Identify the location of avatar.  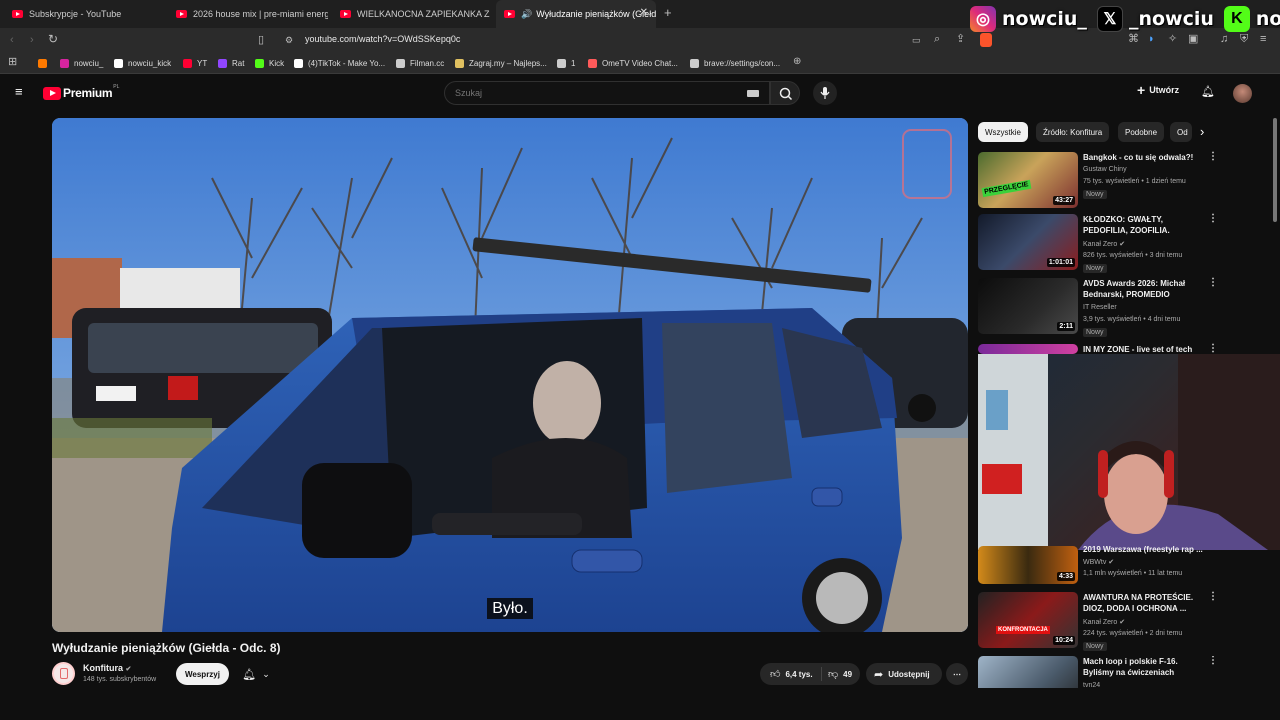
(1242, 93).